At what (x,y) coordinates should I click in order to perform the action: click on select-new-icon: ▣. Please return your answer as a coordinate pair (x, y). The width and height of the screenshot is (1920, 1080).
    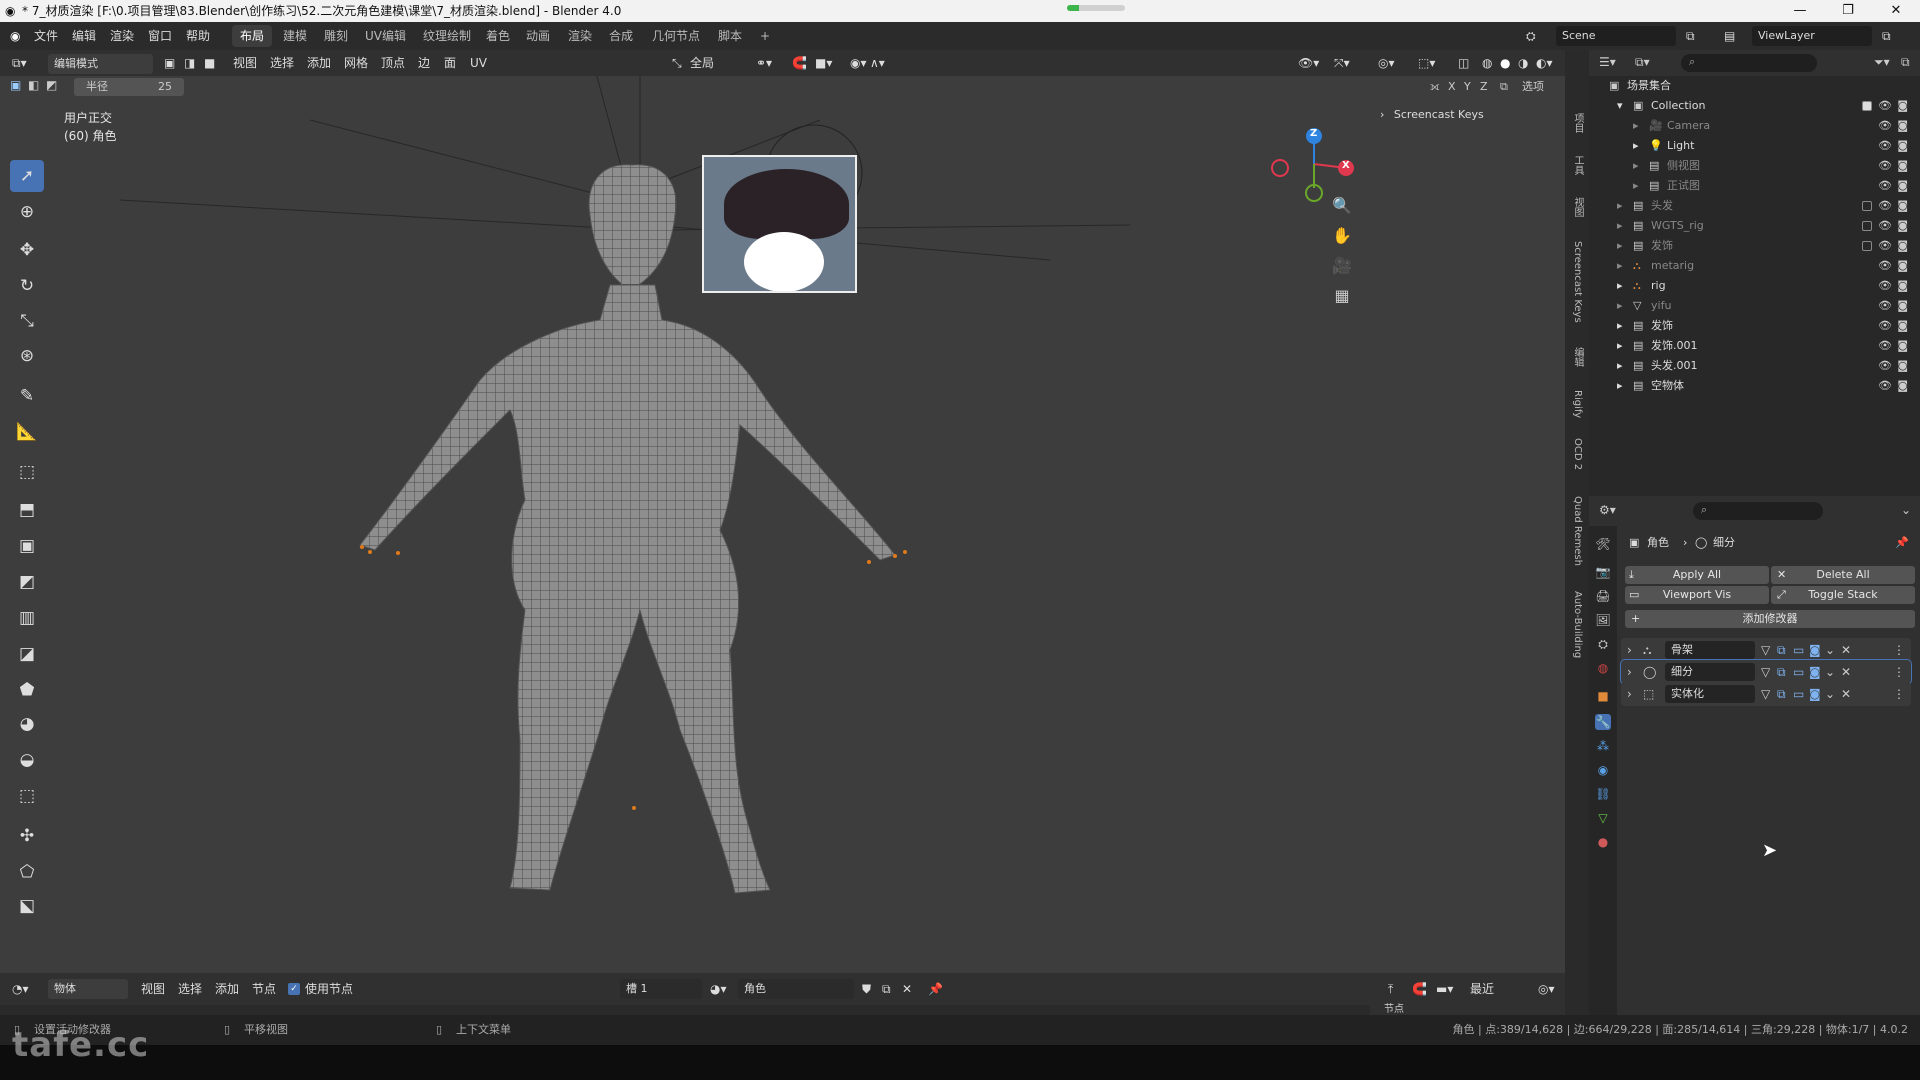
    Looking at the image, I should click on (15, 85).